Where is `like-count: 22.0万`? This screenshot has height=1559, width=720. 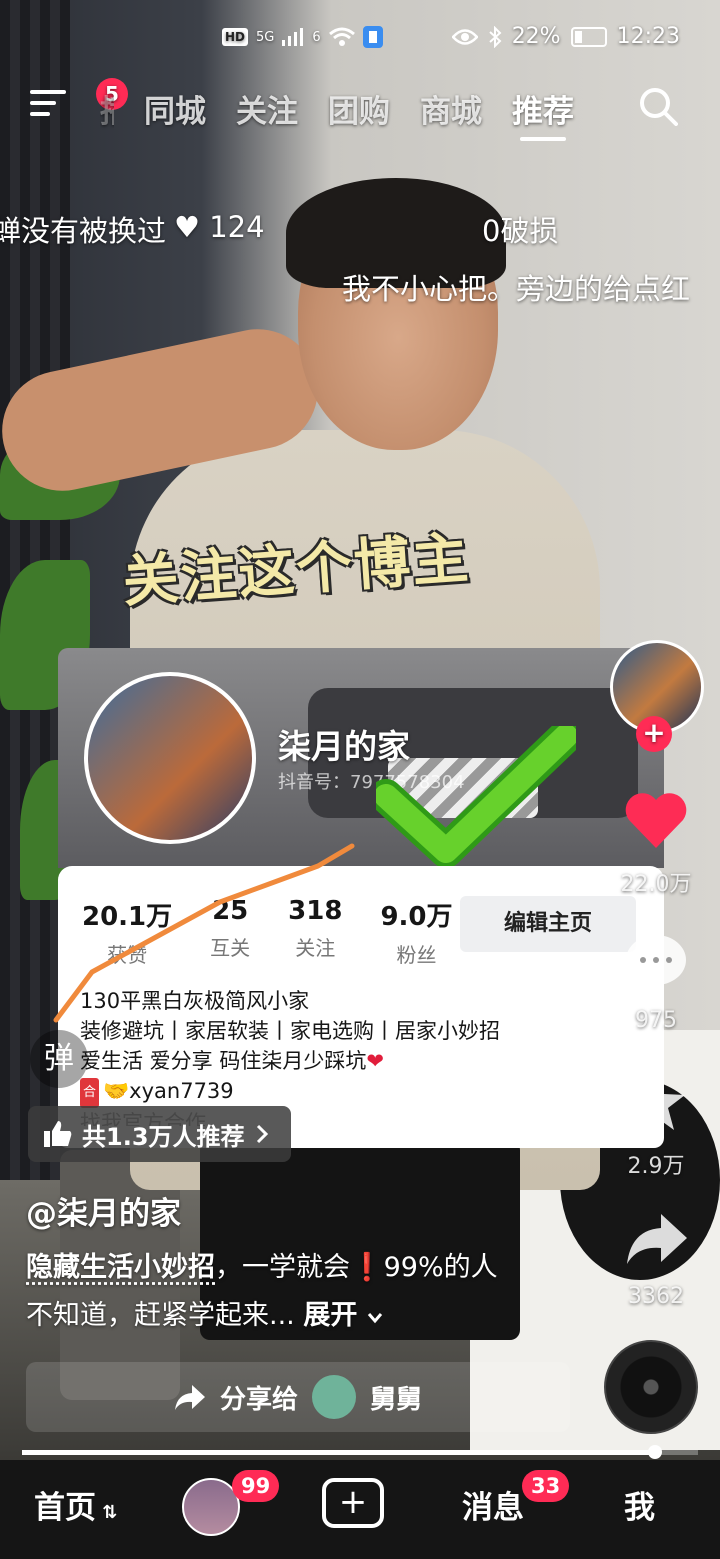 like-count: 22.0万 is located at coordinates (656, 884).